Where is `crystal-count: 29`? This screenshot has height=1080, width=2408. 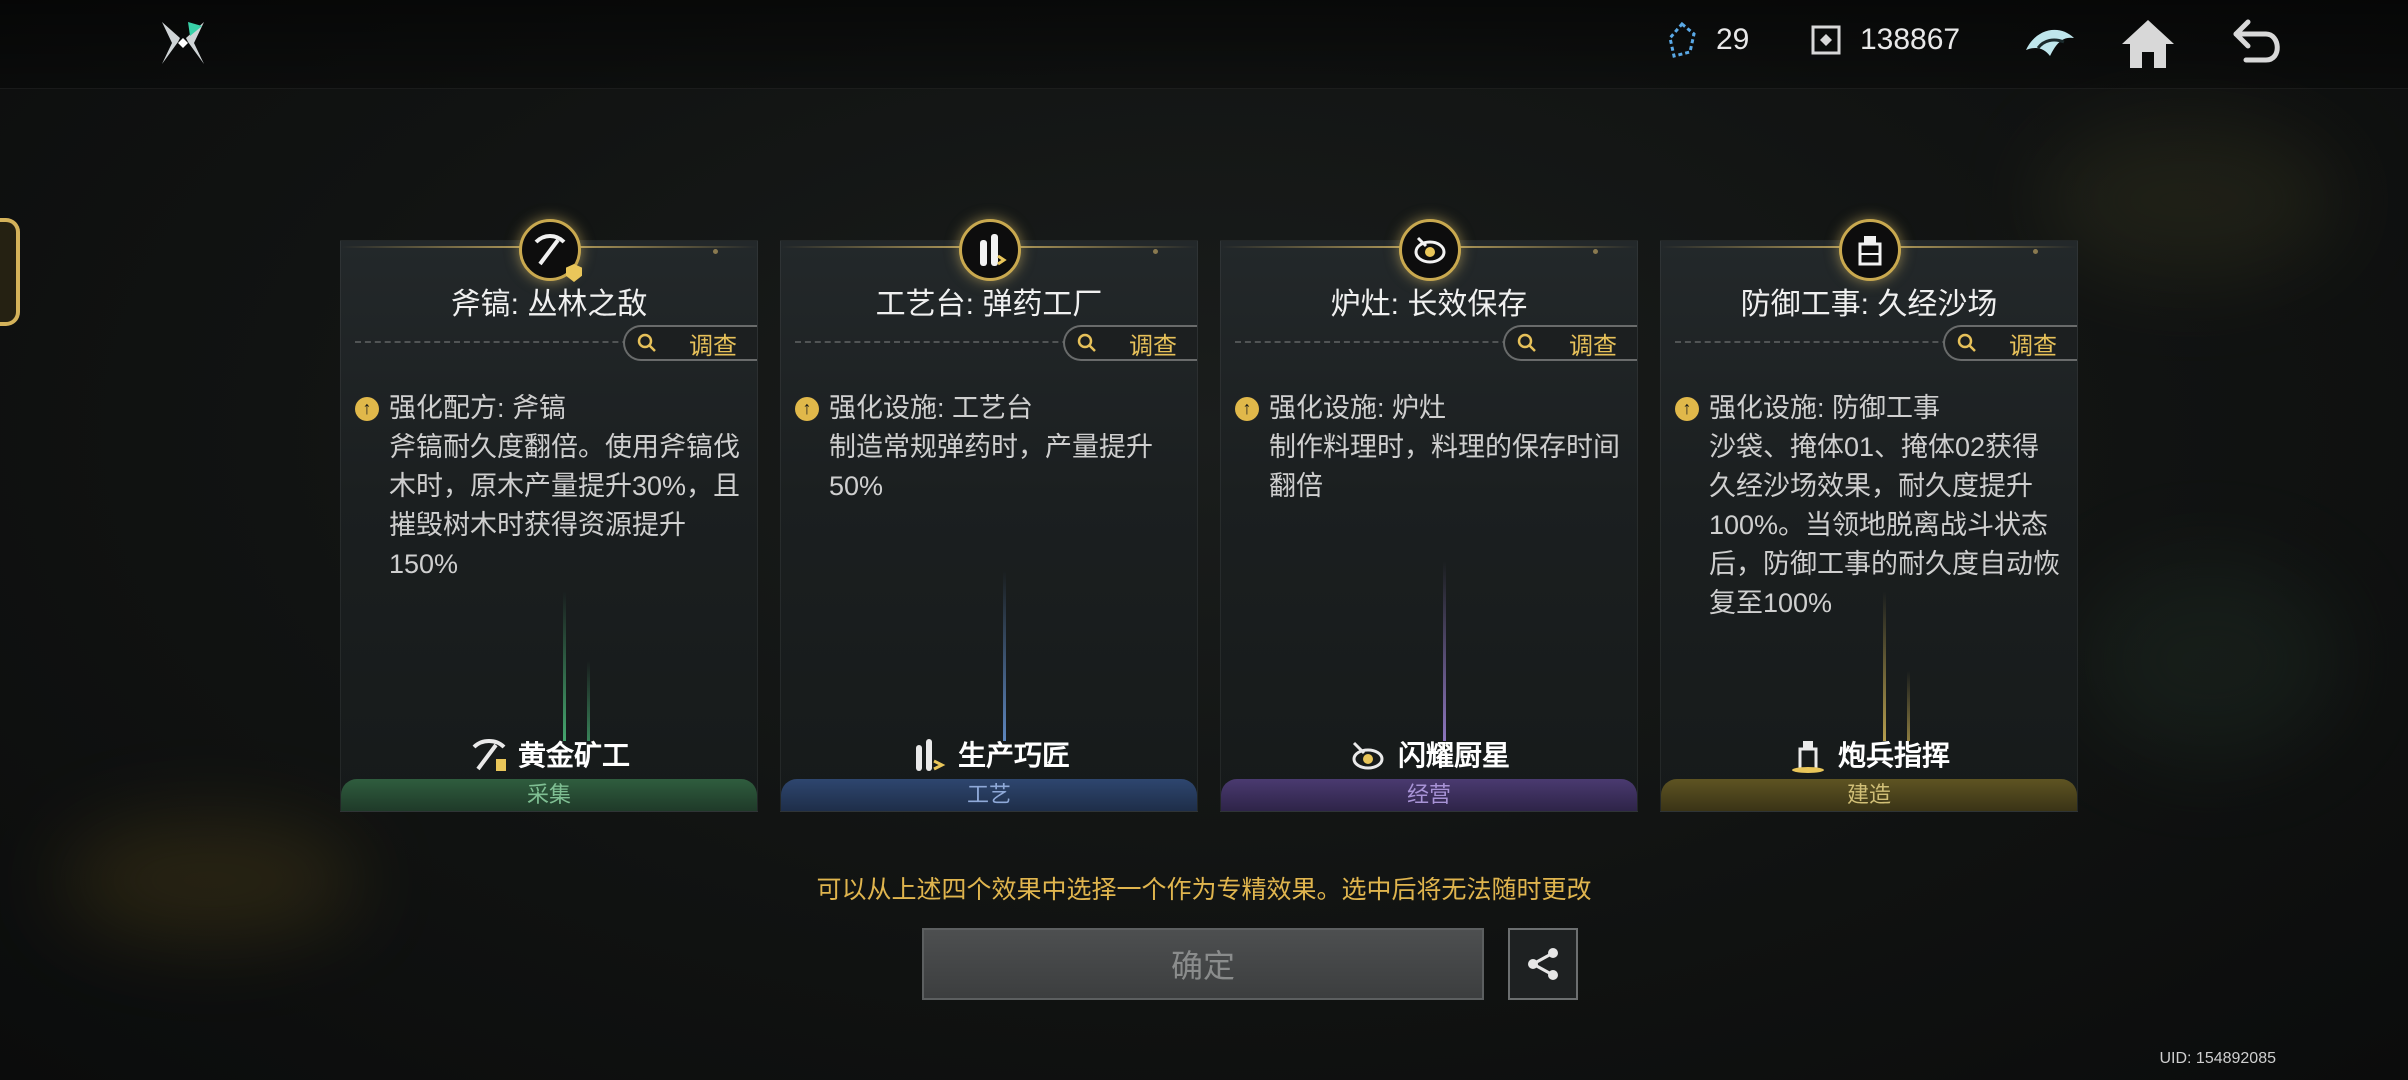
crystal-count: 29 is located at coordinates (1733, 39).